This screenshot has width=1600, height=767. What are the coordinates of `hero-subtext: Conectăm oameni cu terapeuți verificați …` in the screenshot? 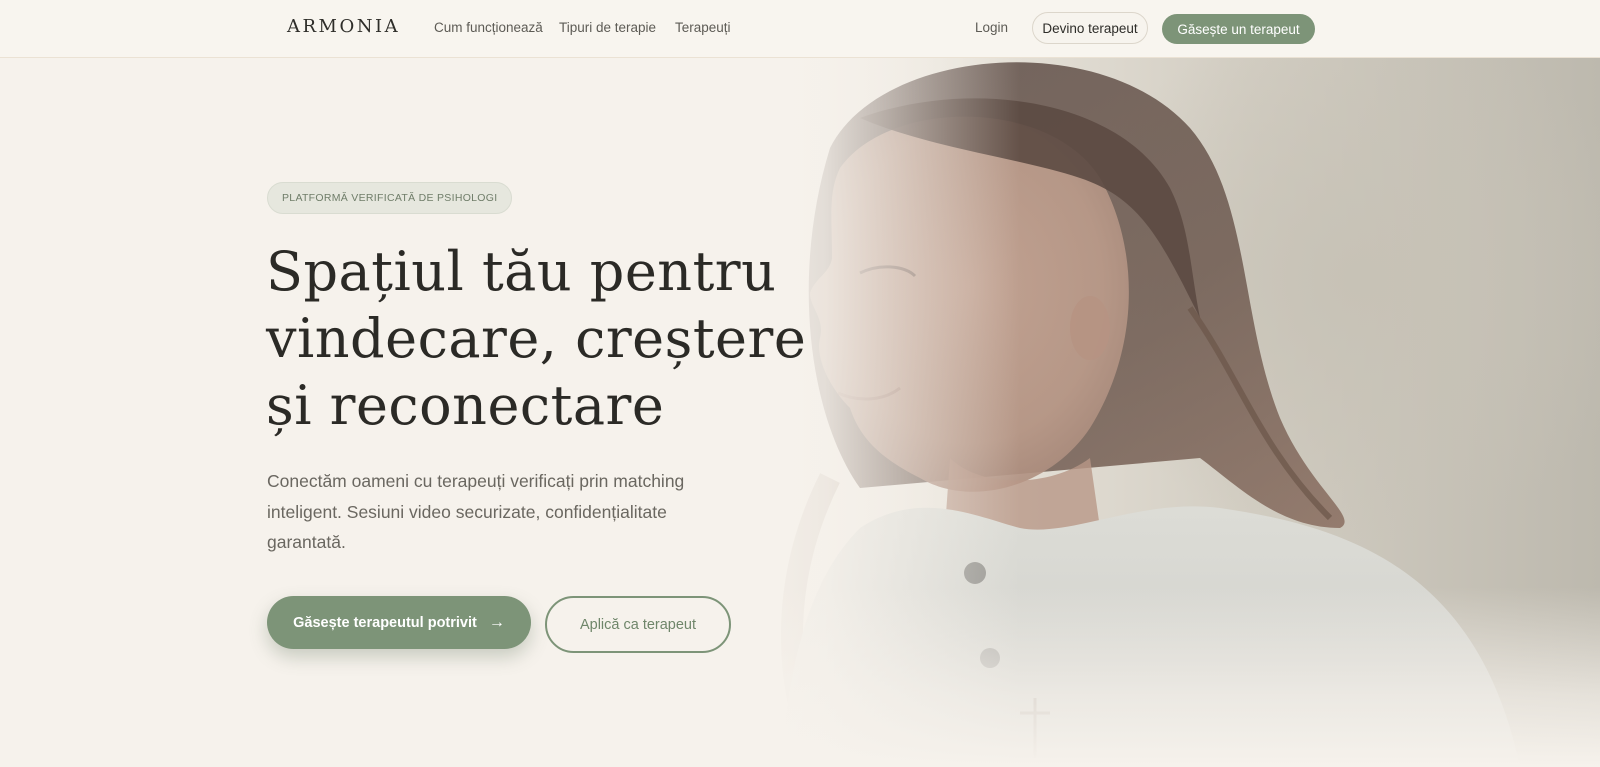 It's located at (476, 511).